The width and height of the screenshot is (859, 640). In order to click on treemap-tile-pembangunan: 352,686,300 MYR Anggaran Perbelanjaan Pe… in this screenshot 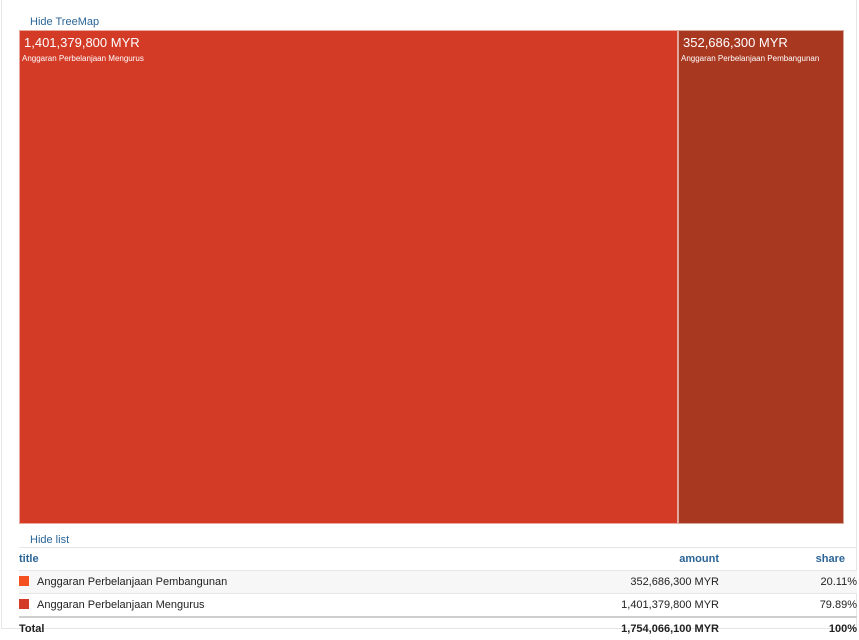, I will do `click(761, 277)`.